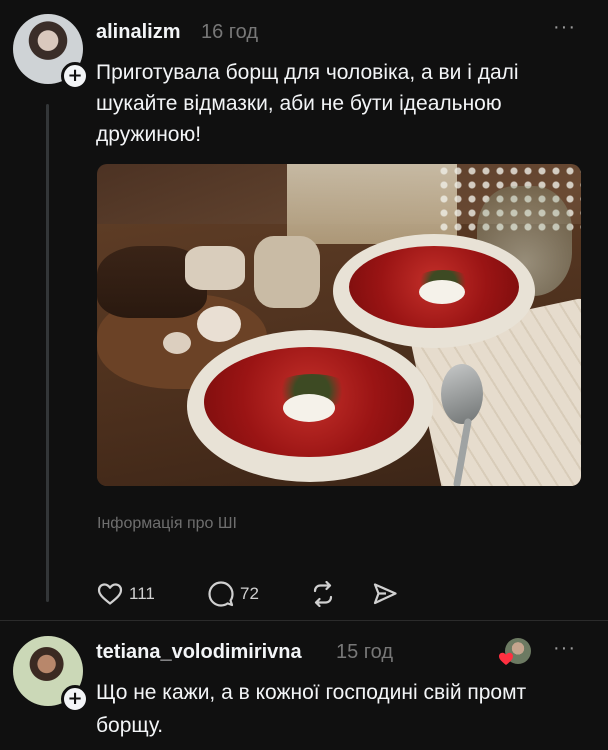  I want to click on ai-info-link: Інформація про ШІ, so click(167, 524).